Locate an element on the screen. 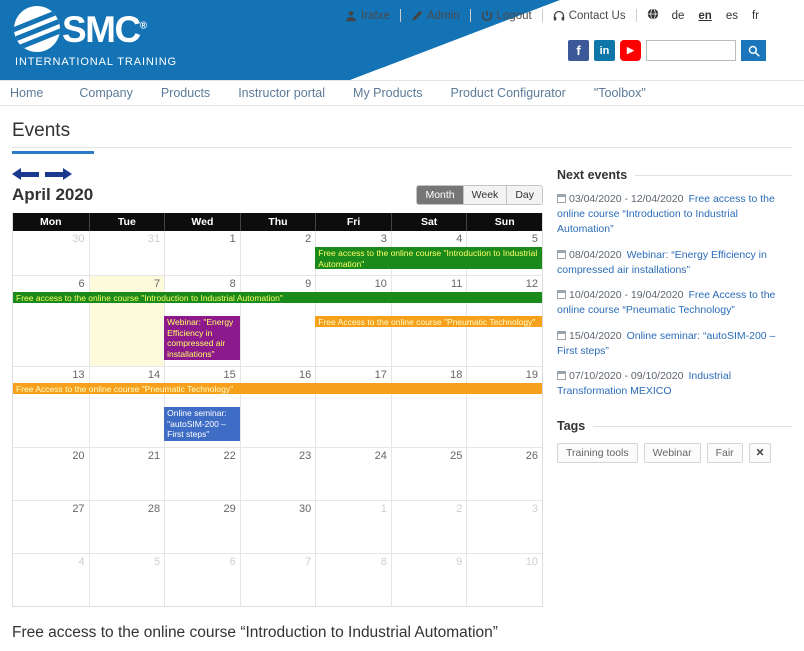 The height and width of the screenshot is (651, 804). calendar-day-cell: 14 is located at coordinates (126, 407).